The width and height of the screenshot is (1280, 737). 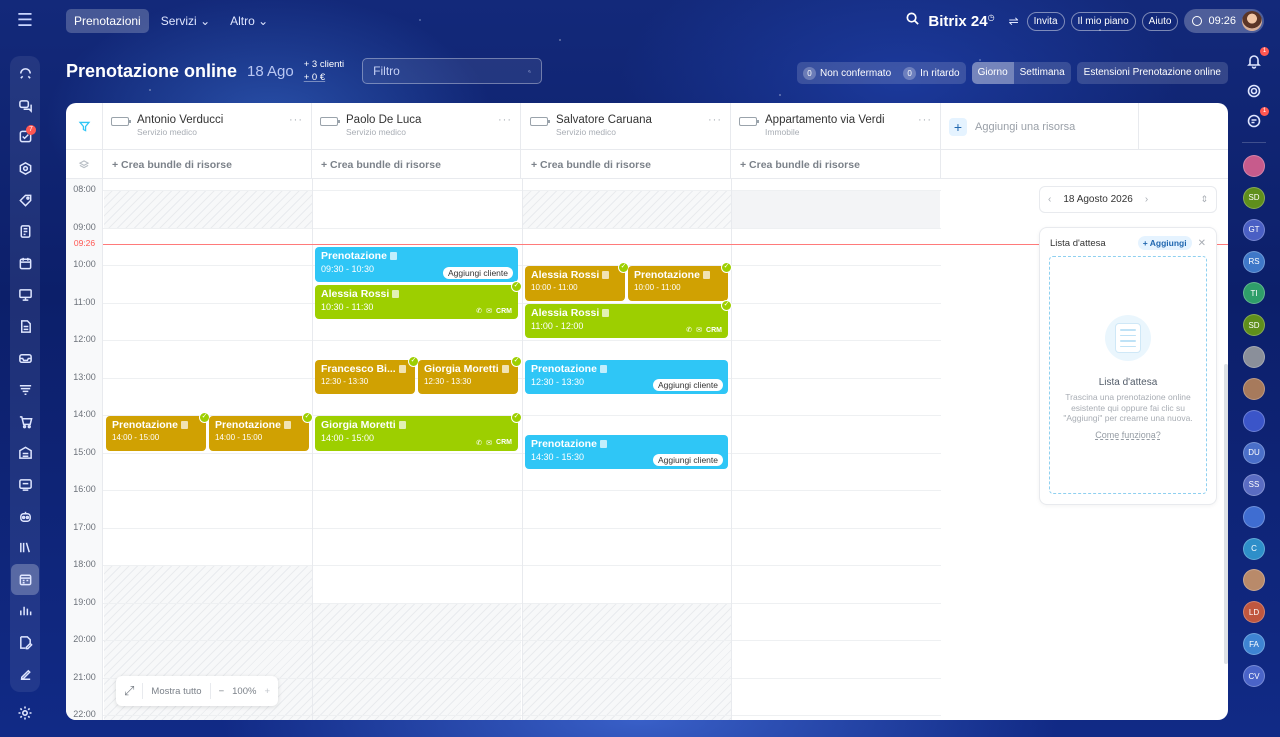 I want to click on nav-altro: Altro ⌄, so click(x=249, y=21).